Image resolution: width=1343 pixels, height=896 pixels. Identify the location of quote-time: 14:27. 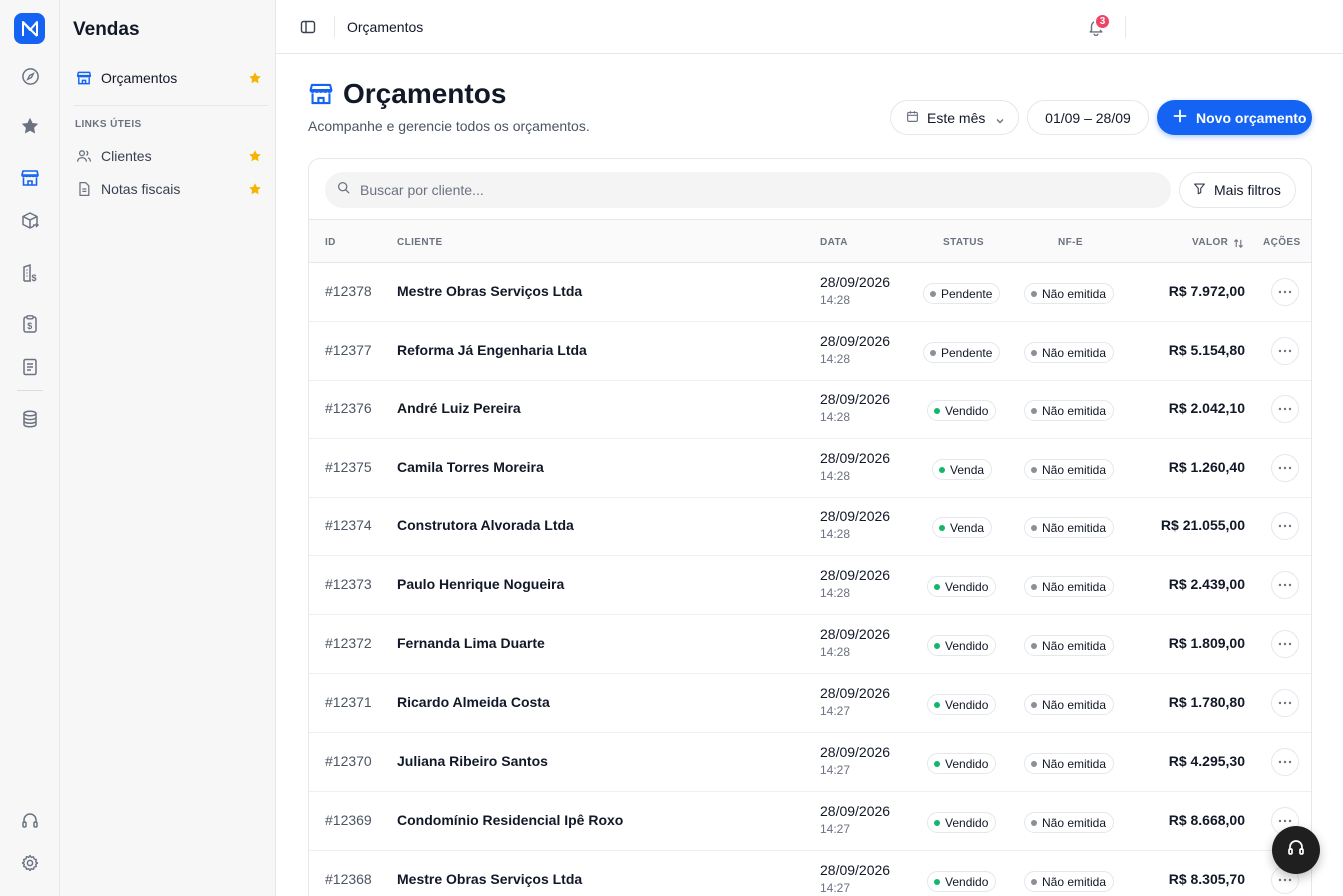
(835, 888).